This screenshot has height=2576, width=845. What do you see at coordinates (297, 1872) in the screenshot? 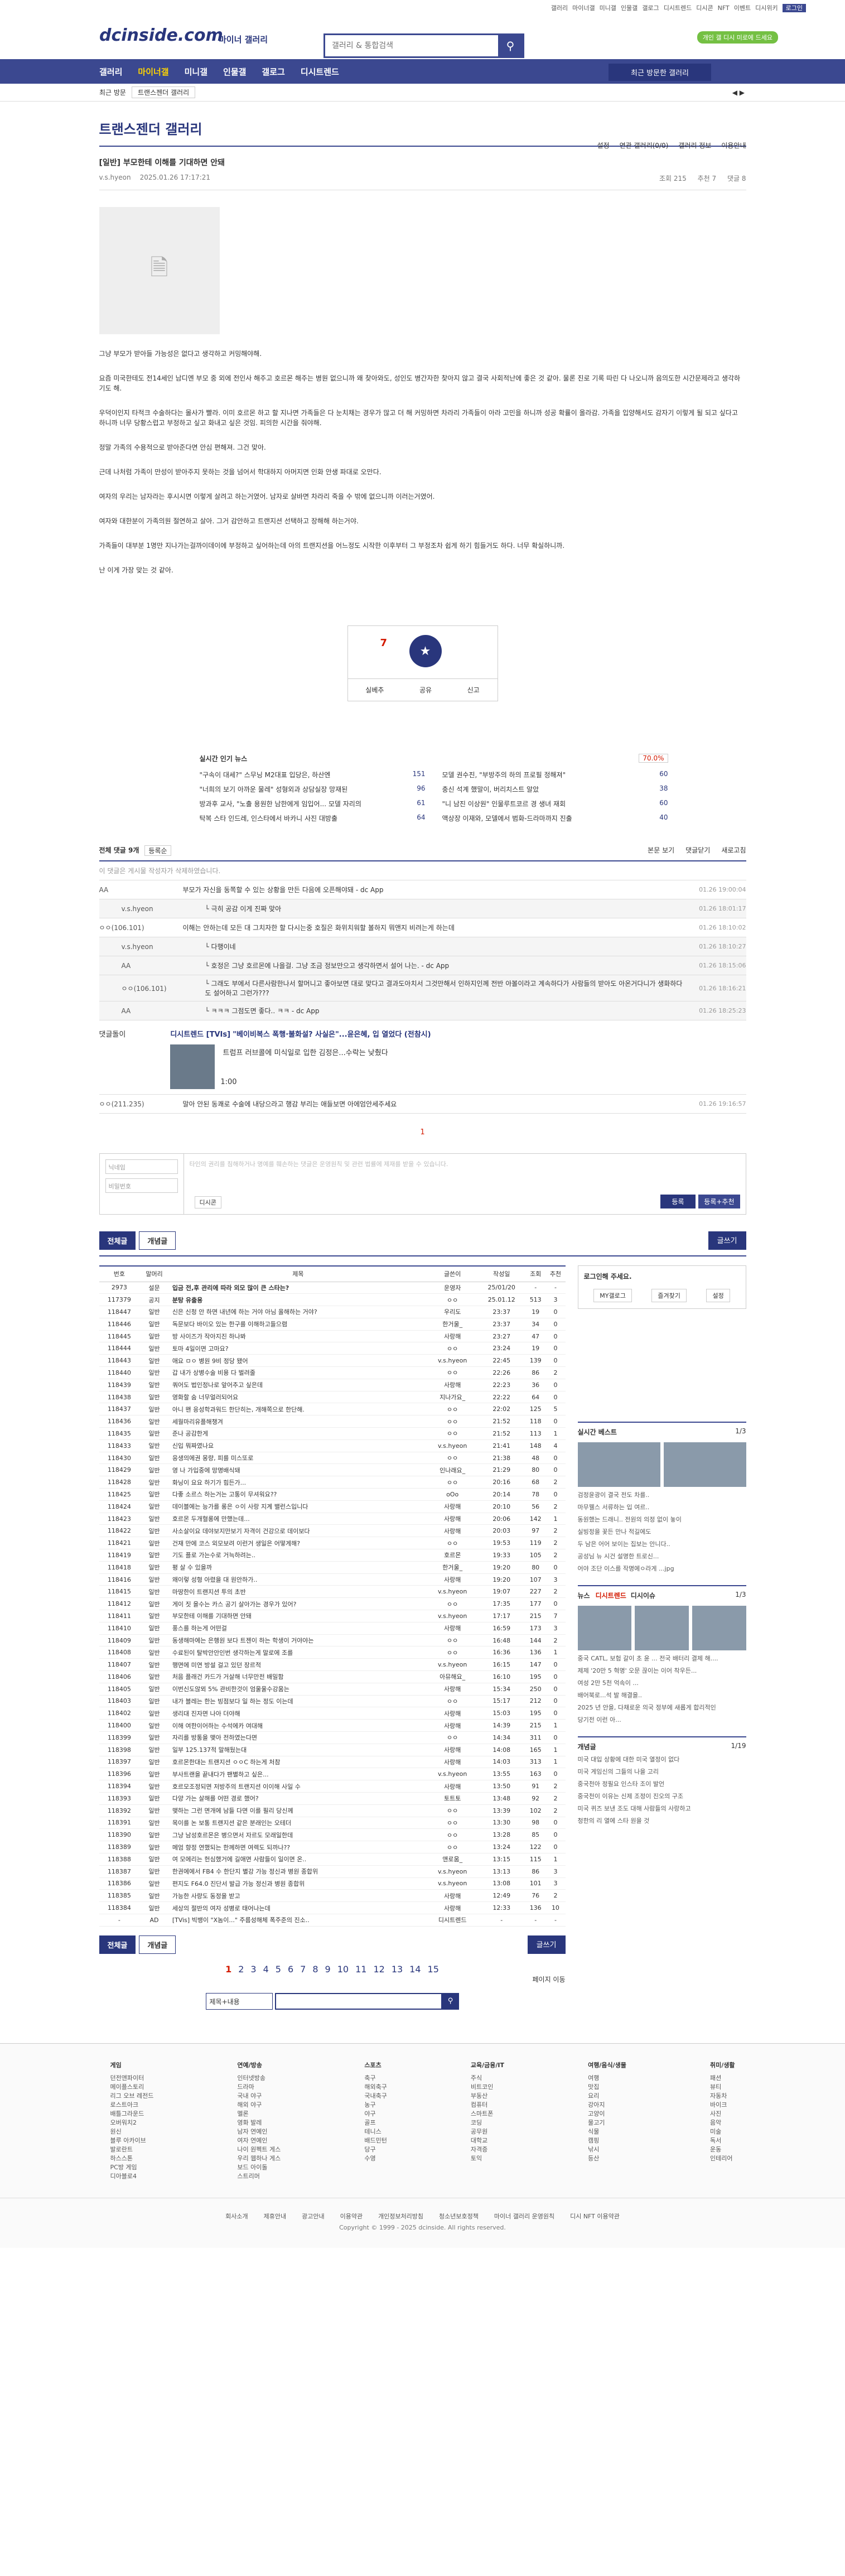
I see `post-link: 한권에에서 FB4 수 한단지 별강 가능 정신과 병원 종합위` at bounding box center [297, 1872].